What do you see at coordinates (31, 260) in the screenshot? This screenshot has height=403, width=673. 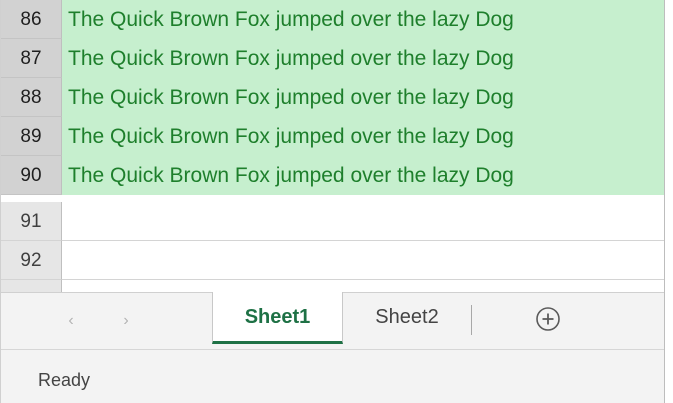 I see `row-header: 92` at bounding box center [31, 260].